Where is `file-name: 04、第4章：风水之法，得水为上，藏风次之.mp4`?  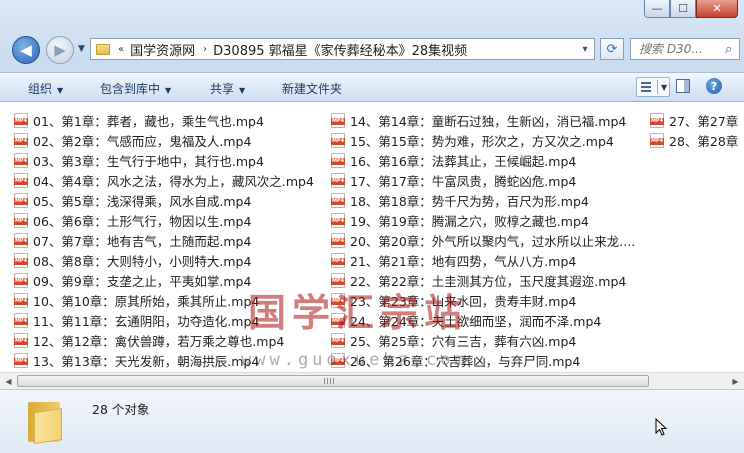
file-name: 04、第4章：风水之法，得水为上，藏风次之.mp4 is located at coordinates (173, 181).